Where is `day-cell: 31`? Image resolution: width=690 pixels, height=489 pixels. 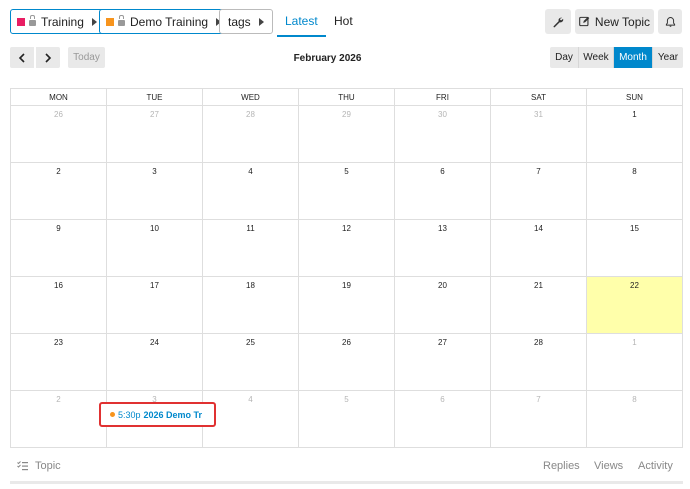
day-cell: 31 is located at coordinates (539, 134).